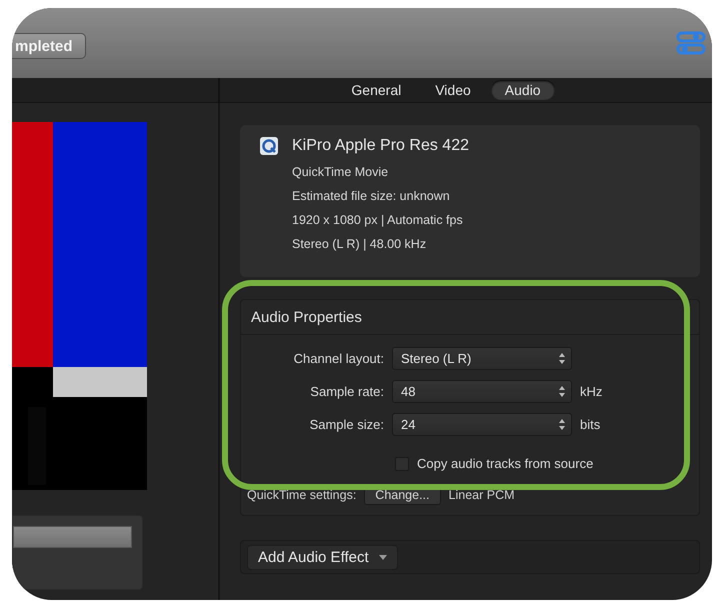 The width and height of the screenshot is (723, 607). What do you see at coordinates (301, 495) in the screenshot?
I see `field-label: QuickTime settings:` at bounding box center [301, 495].